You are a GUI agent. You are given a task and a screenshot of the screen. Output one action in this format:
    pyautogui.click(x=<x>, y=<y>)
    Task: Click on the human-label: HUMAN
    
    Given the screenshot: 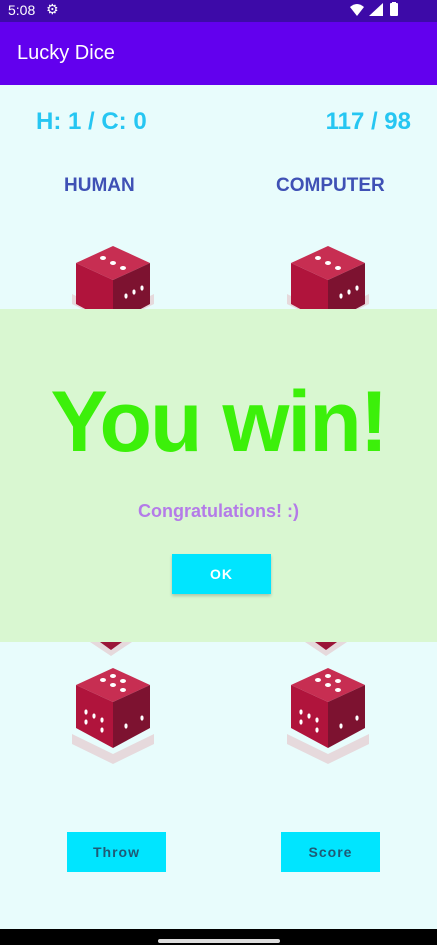 What is the action you would take?
    pyautogui.click(x=99, y=185)
    